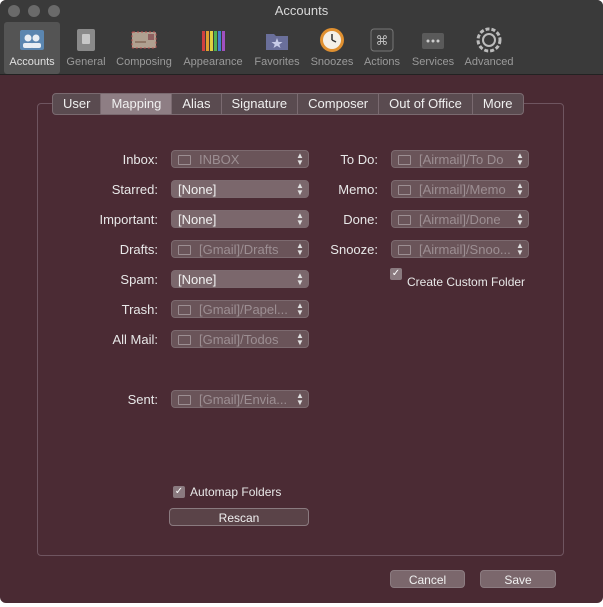 The height and width of the screenshot is (607, 603). I want to click on toolbar-item-general: General, so click(86, 48).